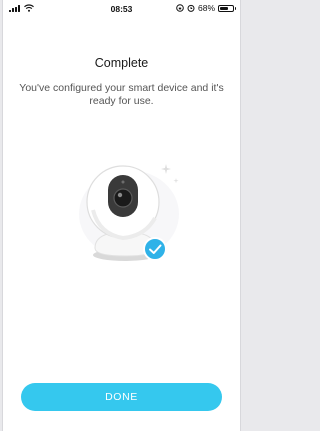 This screenshot has width=320, height=431. What do you see at coordinates (180, 8) in the screenshot?
I see `screen-rotation-lock-icon` at bounding box center [180, 8].